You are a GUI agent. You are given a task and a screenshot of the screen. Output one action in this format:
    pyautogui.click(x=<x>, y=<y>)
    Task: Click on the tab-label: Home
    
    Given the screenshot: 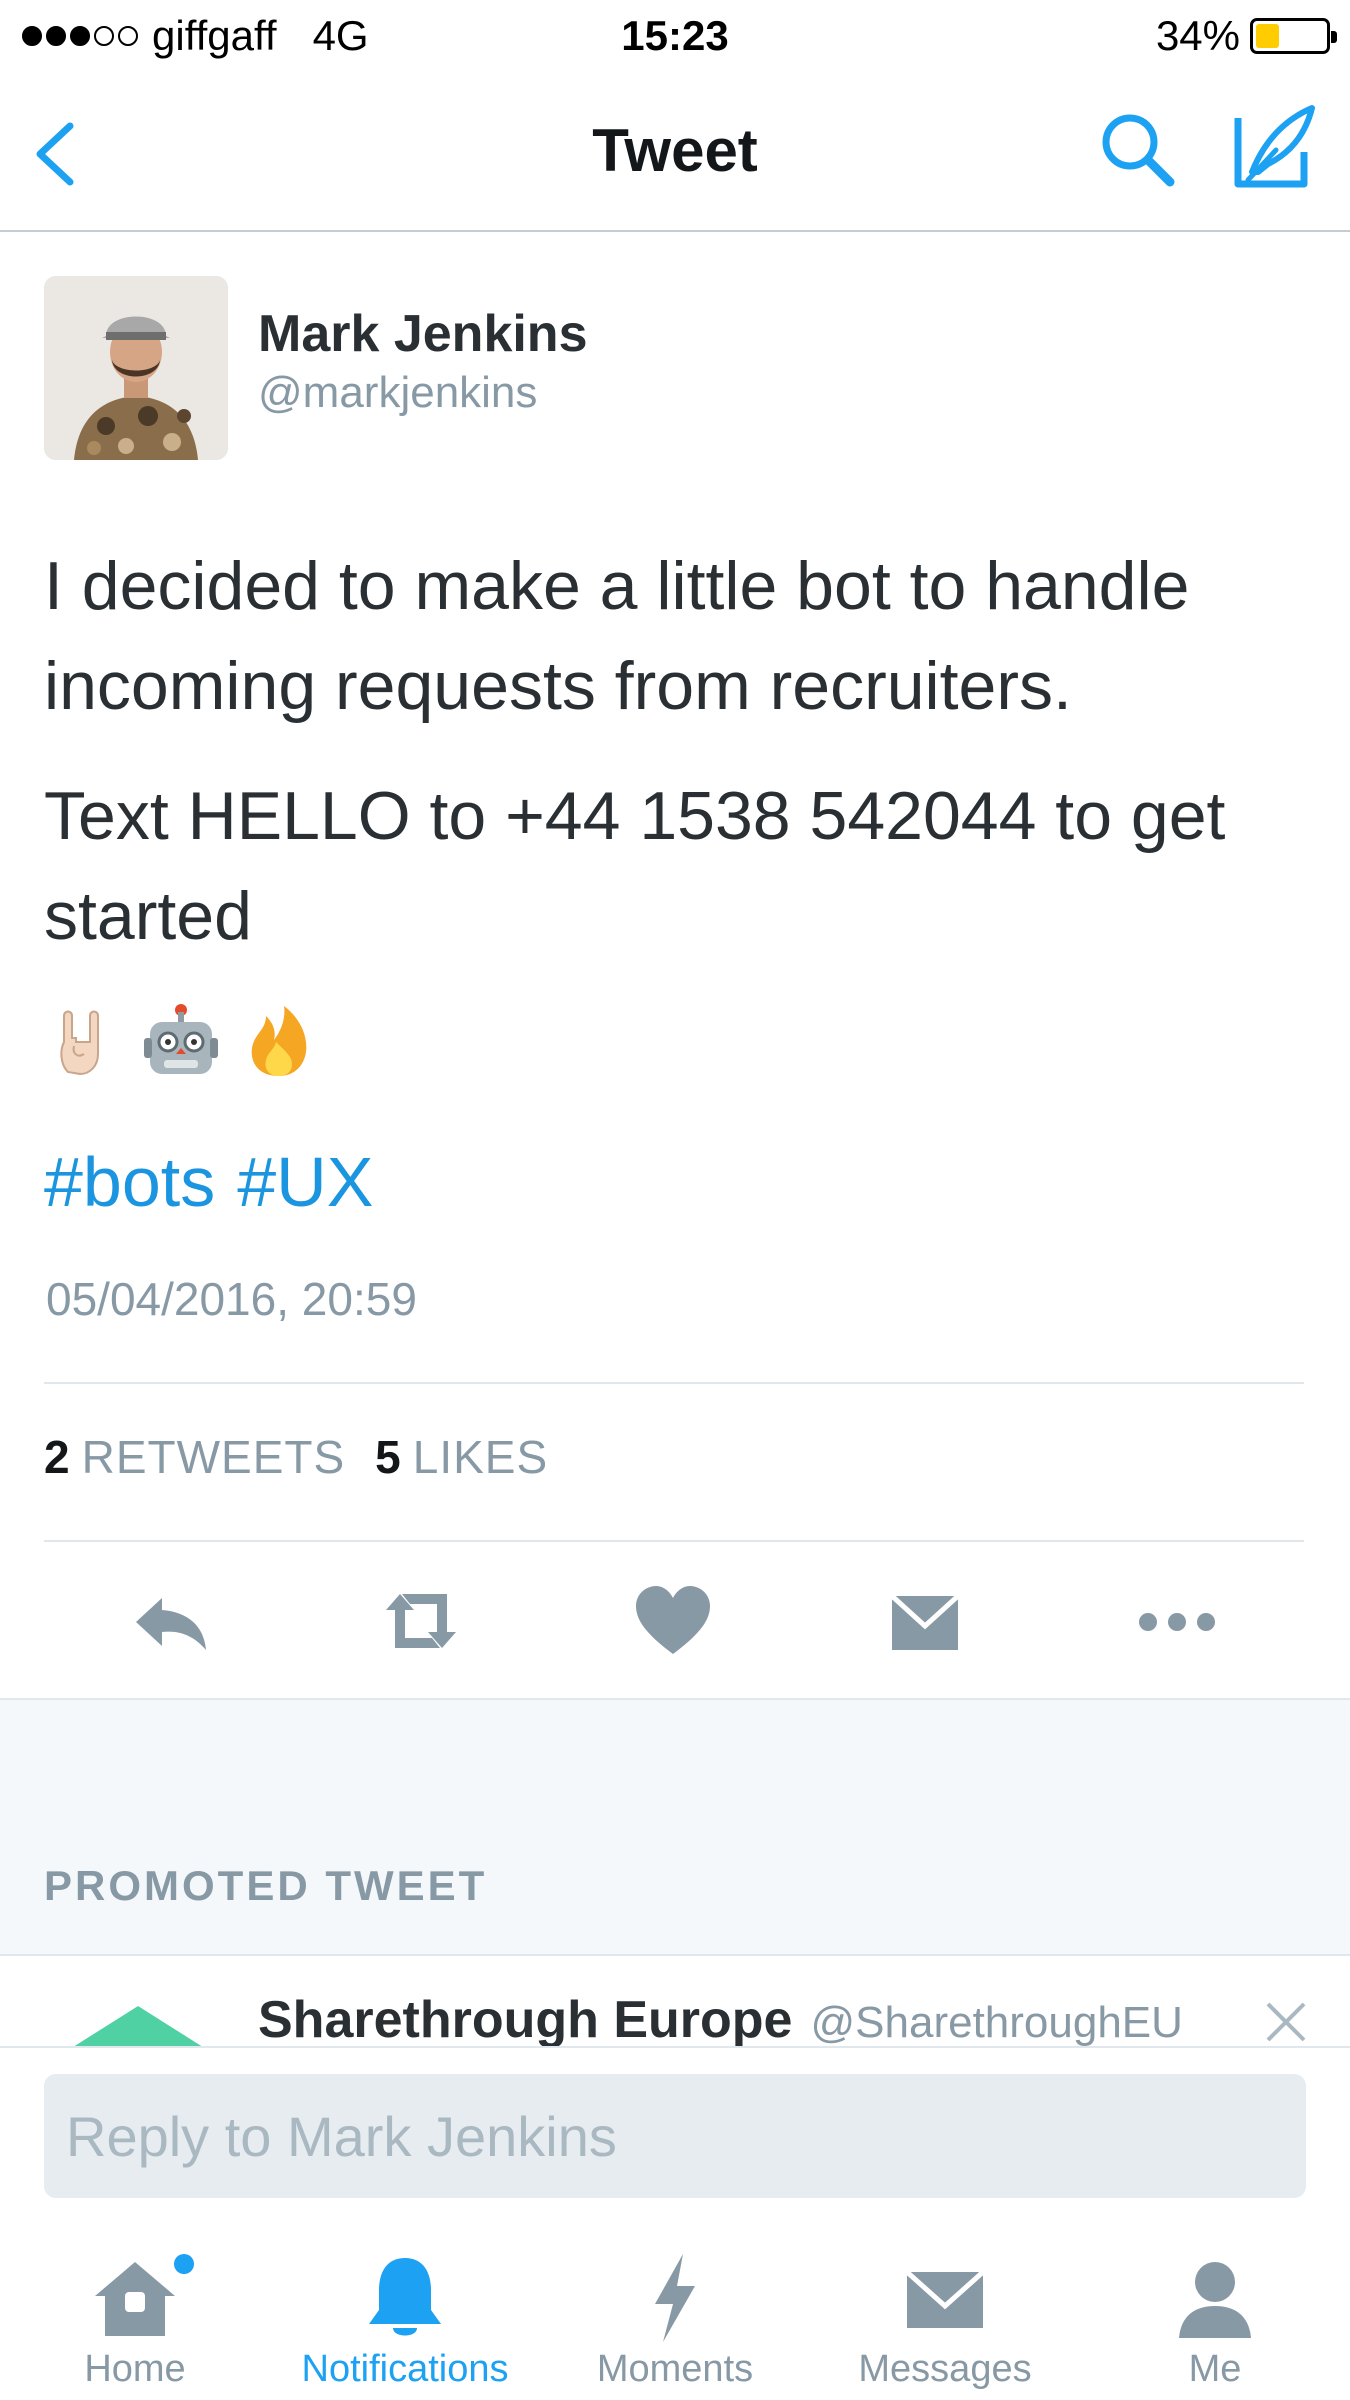 What is the action you would take?
    pyautogui.click(x=135, y=2369)
    